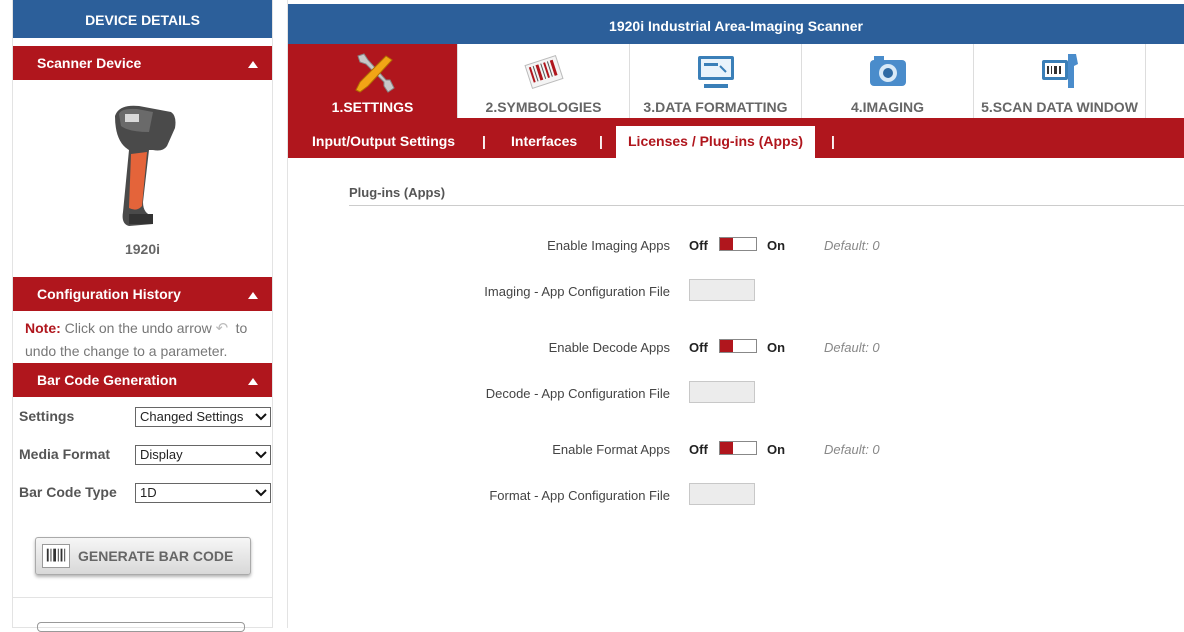  Describe the element at coordinates (142, 249) in the screenshot. I see `device-name: 1920i` at that location.